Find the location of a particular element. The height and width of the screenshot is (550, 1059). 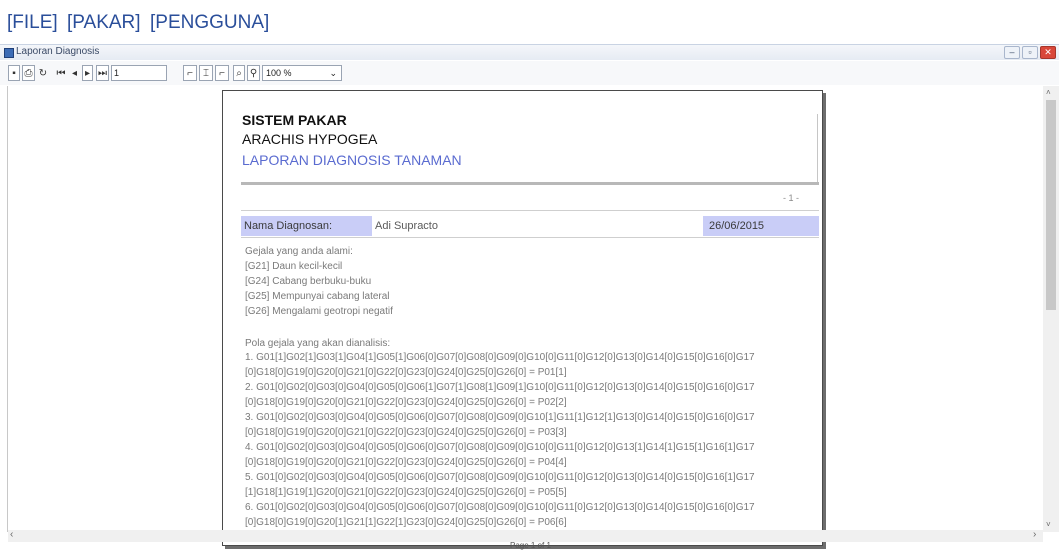

menu-pakar: [PAKAR] is located at coordinates (104, 23).